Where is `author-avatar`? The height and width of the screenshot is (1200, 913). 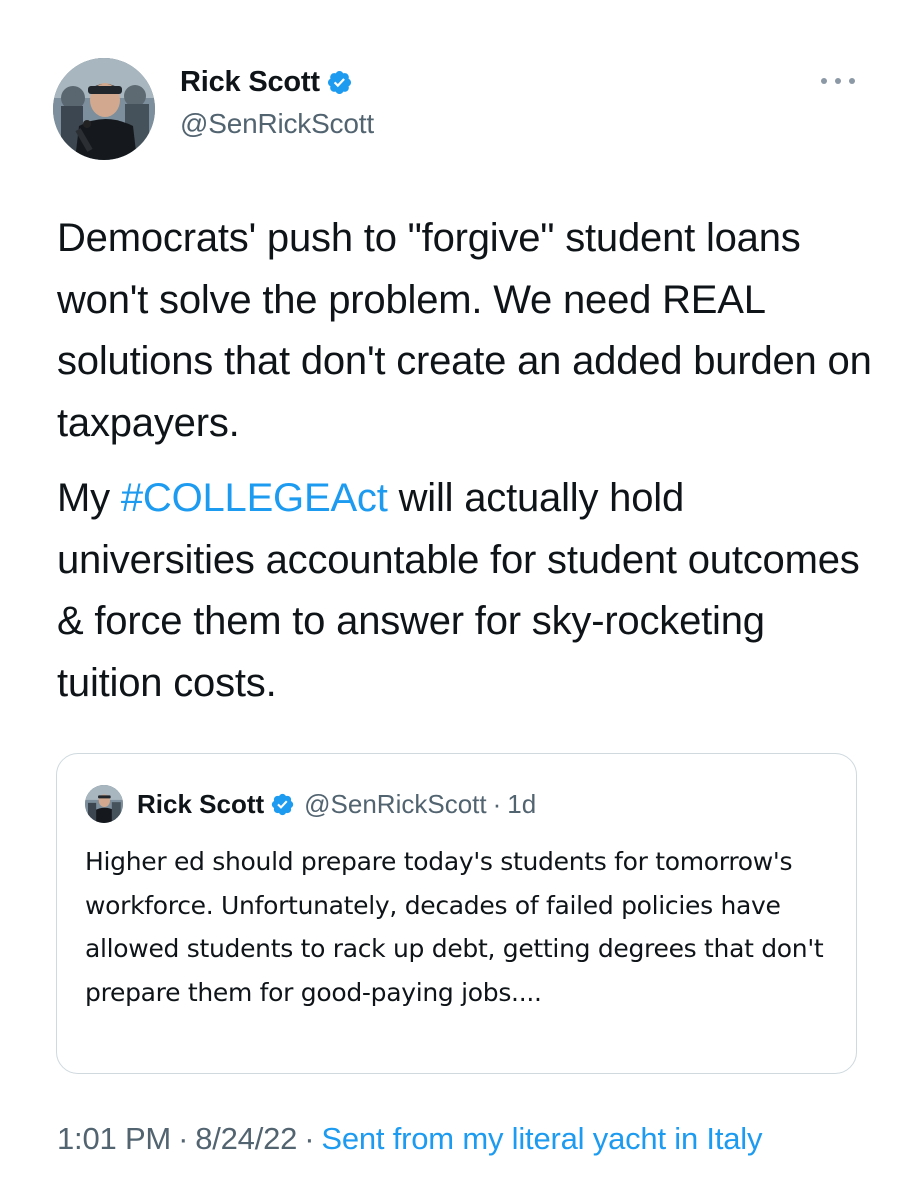 author-avatar is located at coordinates (104, 109).